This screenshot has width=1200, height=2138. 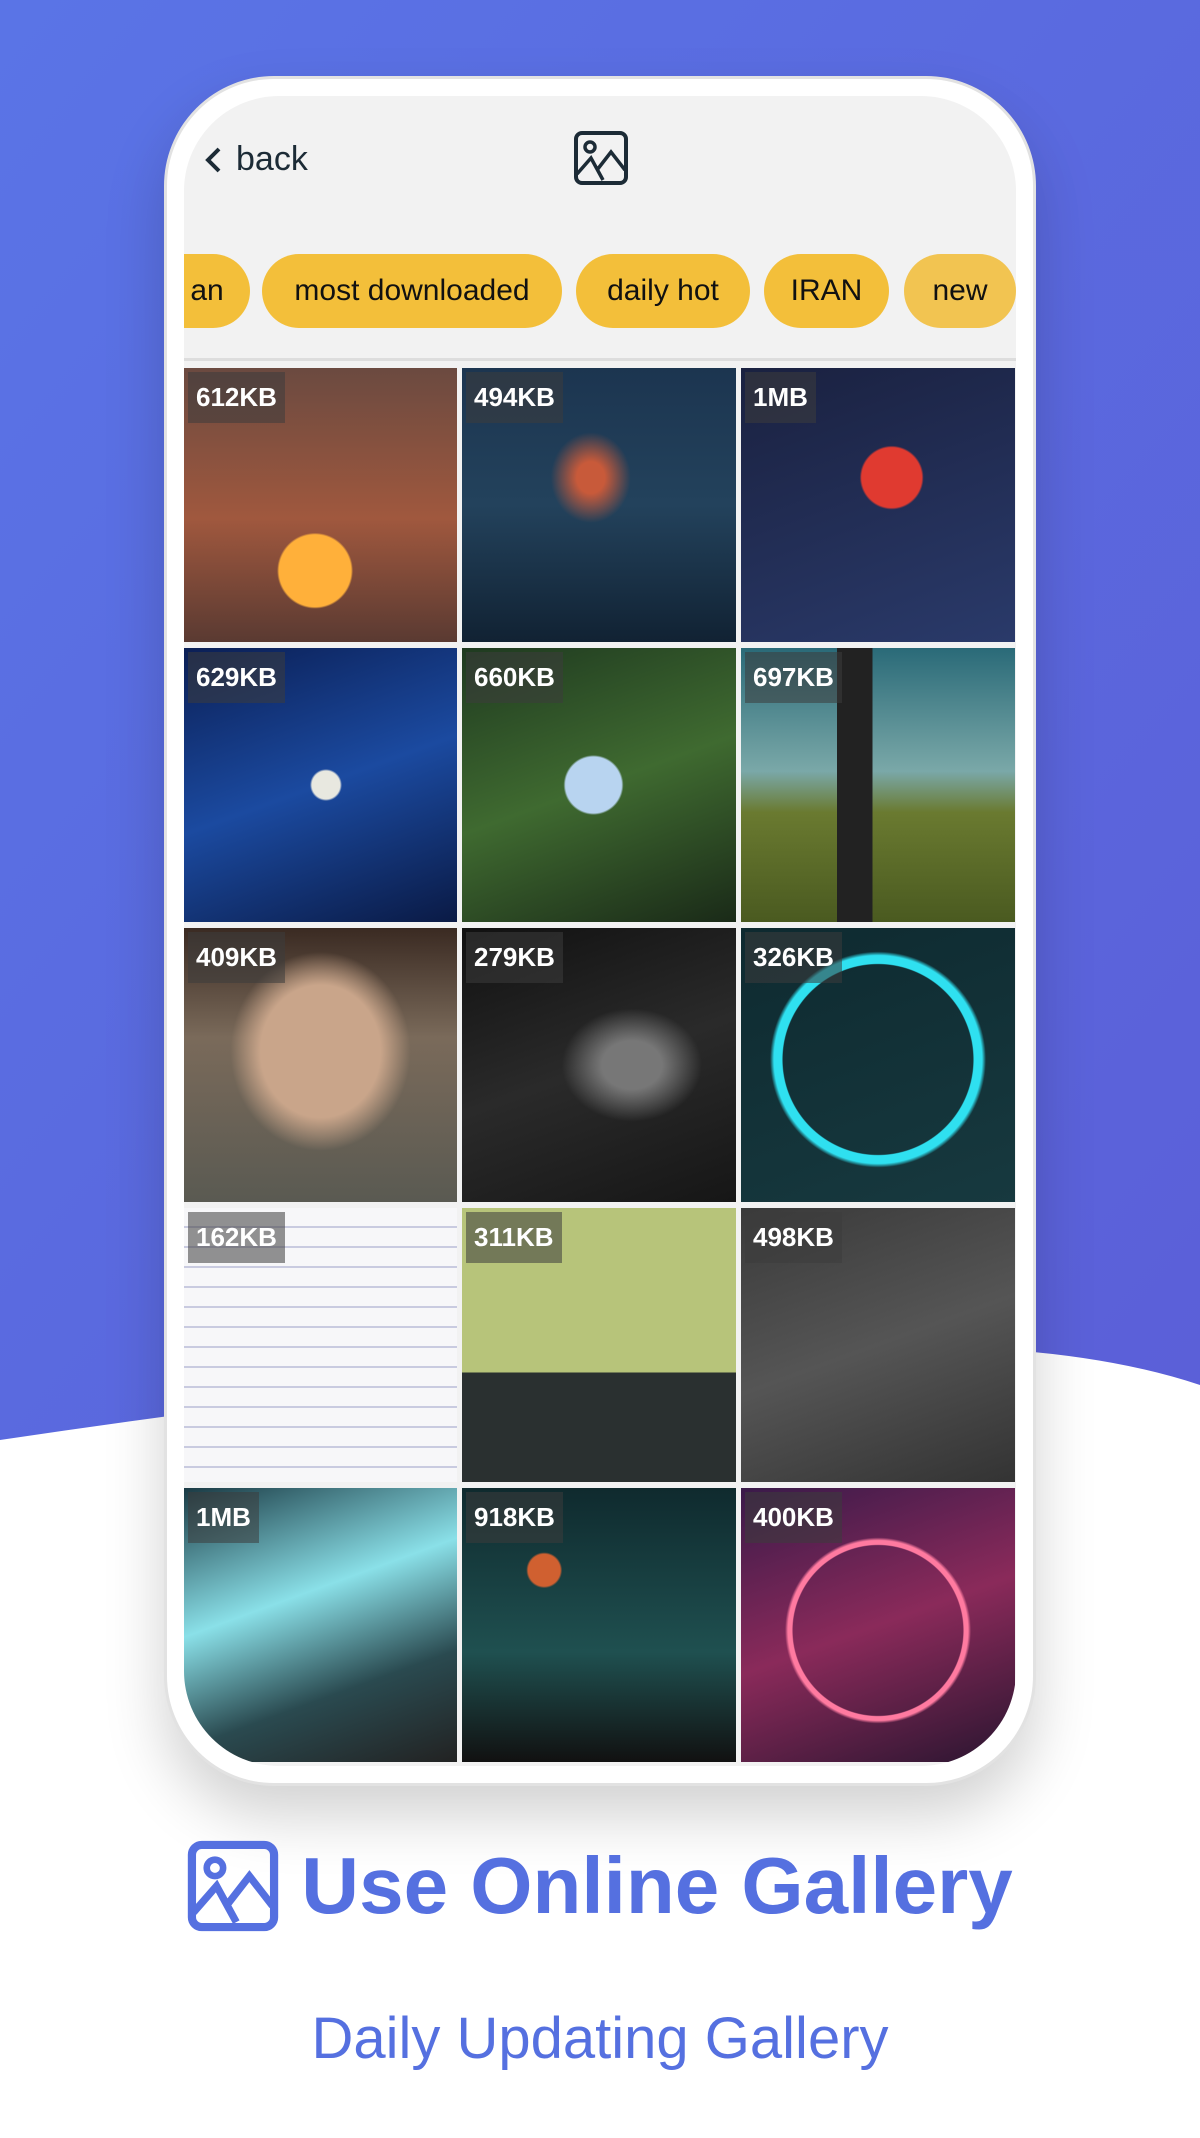 I want to click on footer-subtitle: Daily Updating Gallery, so click(x=600, y=2038).